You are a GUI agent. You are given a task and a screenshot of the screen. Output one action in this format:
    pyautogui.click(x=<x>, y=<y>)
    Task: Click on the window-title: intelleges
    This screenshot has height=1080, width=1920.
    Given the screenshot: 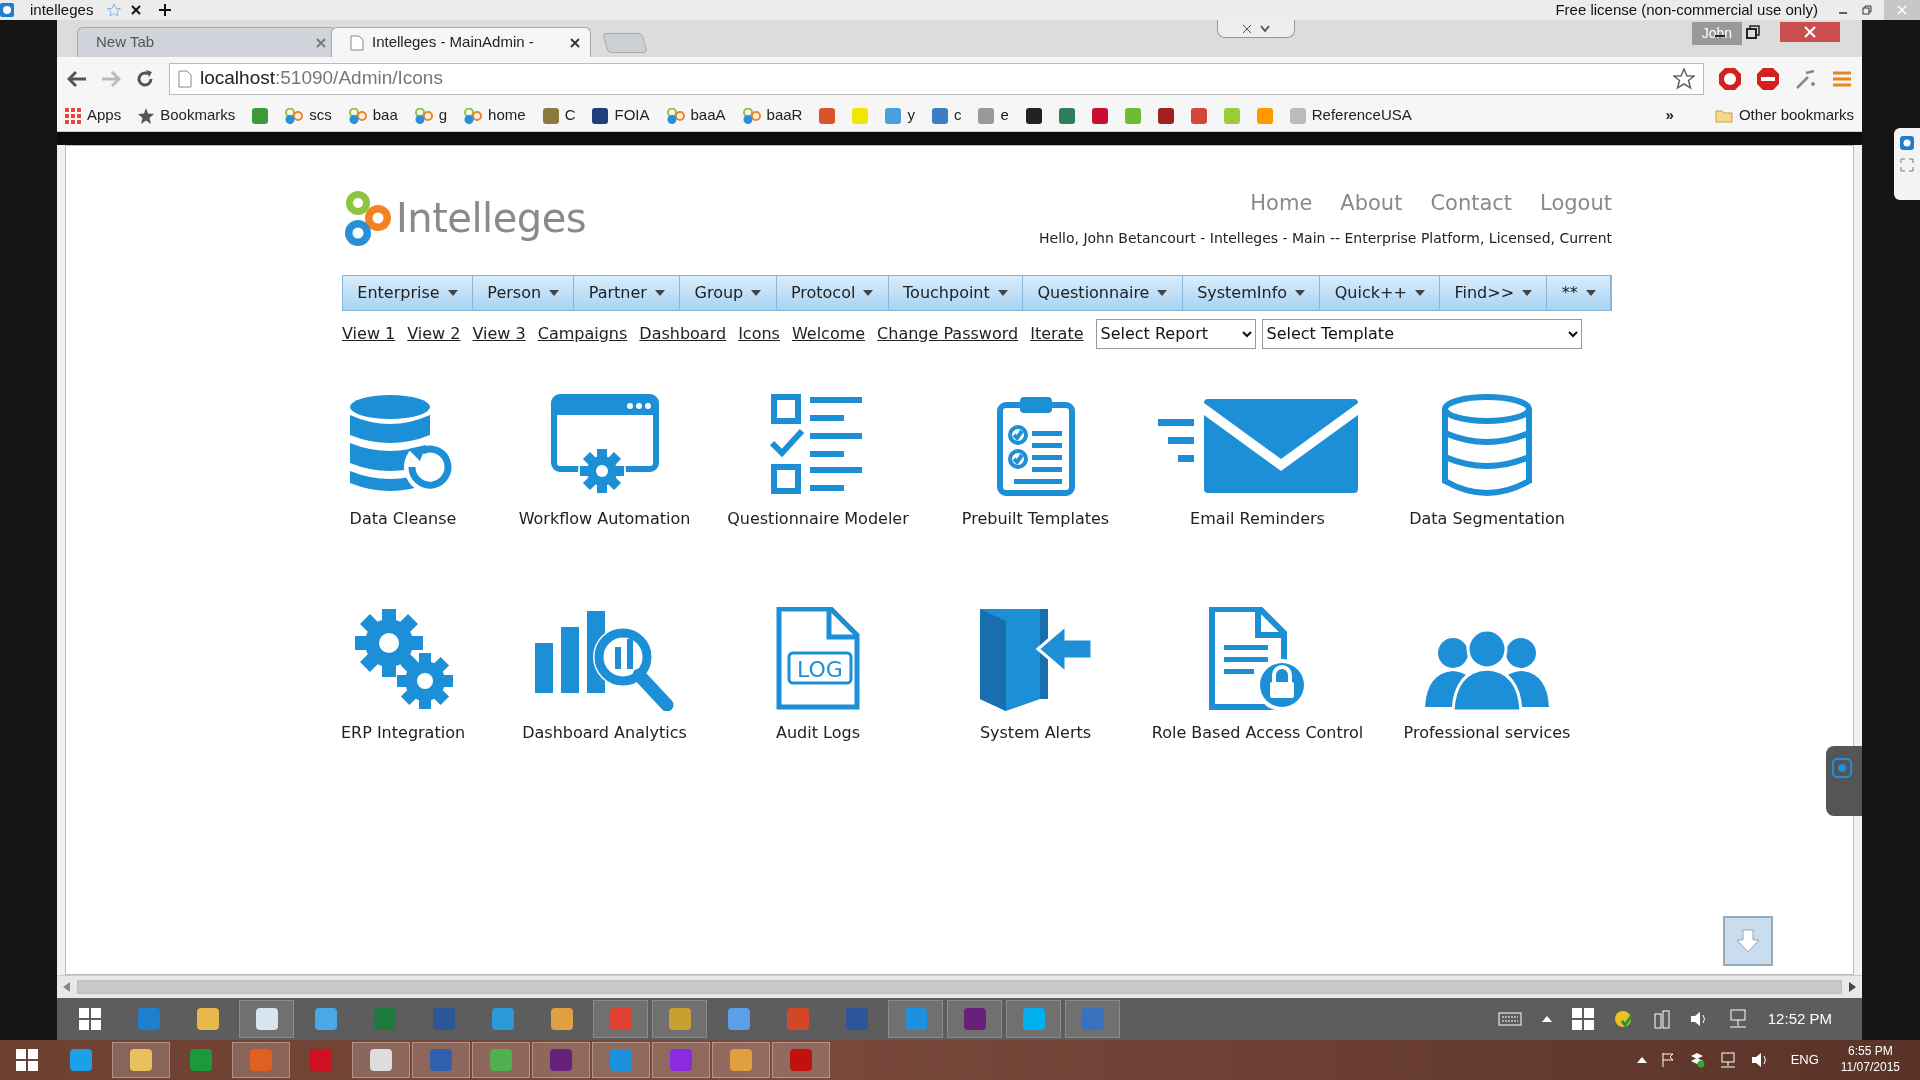 What is the action you would take?
    pyautogui.click(x=62, y=10)
    